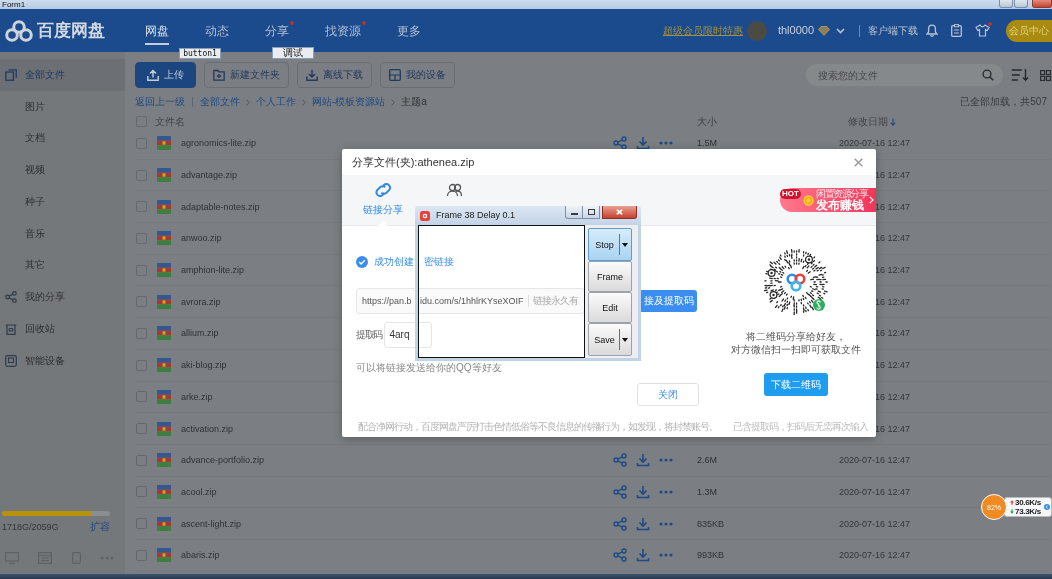  Describe the element at coordinates (874, 460) in the screenshot. I see `modified-date: 2020-07-16 12:47` at that location.